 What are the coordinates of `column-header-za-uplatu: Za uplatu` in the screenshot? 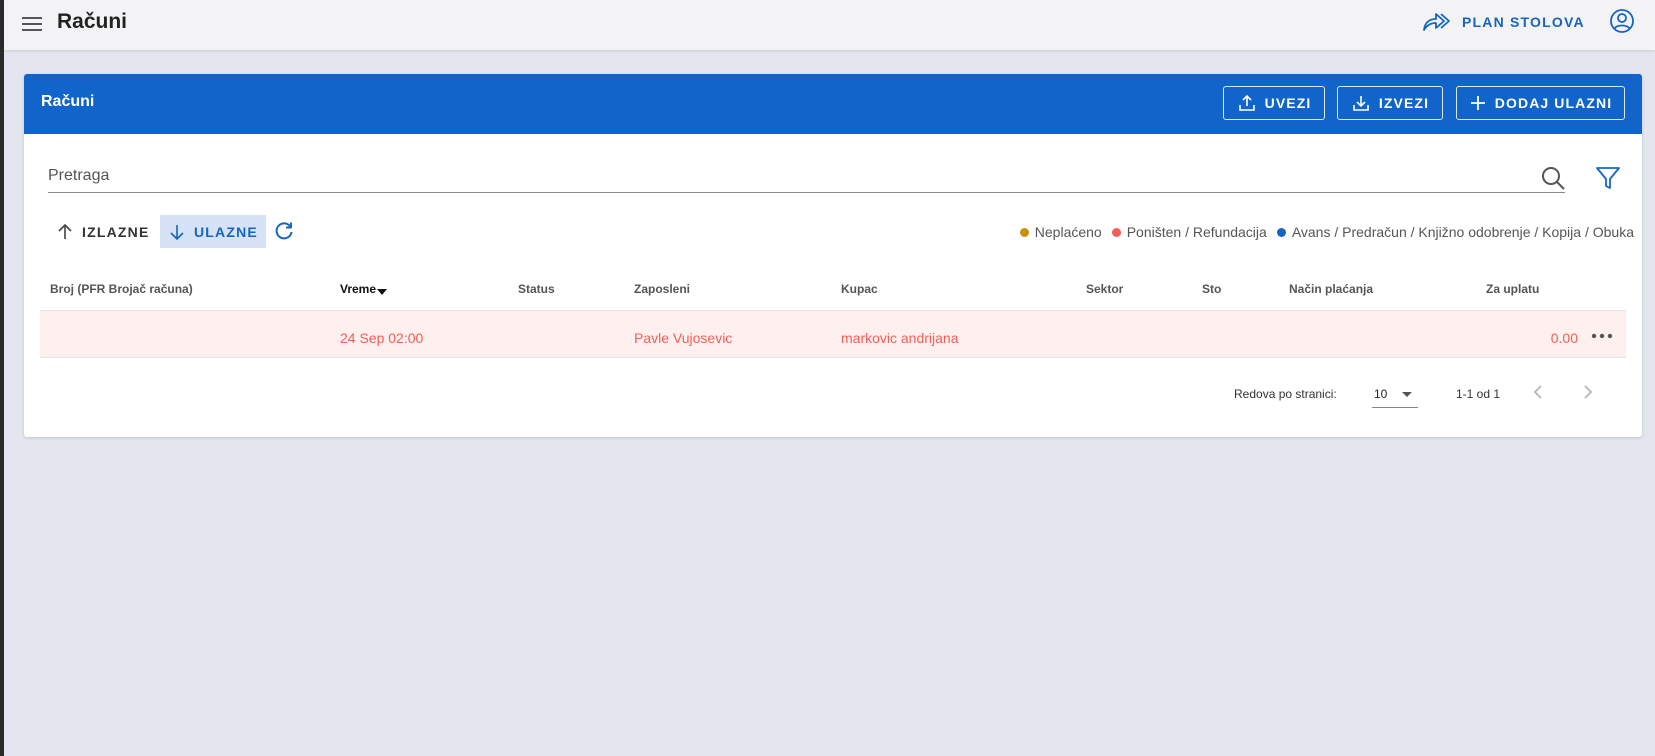 It's located at (1512, 289).